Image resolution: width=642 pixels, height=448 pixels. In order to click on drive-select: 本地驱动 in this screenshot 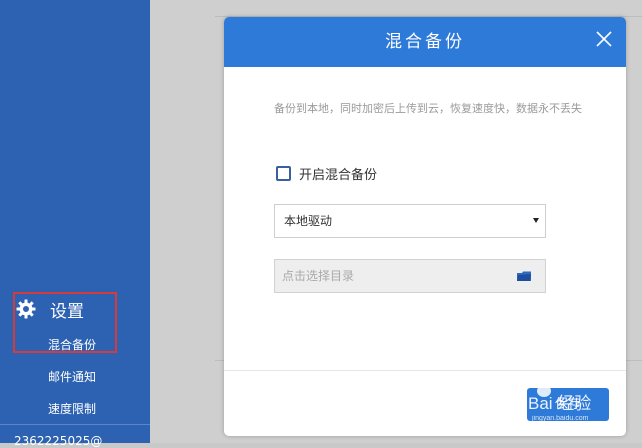, I will do `click(410, 221)`.